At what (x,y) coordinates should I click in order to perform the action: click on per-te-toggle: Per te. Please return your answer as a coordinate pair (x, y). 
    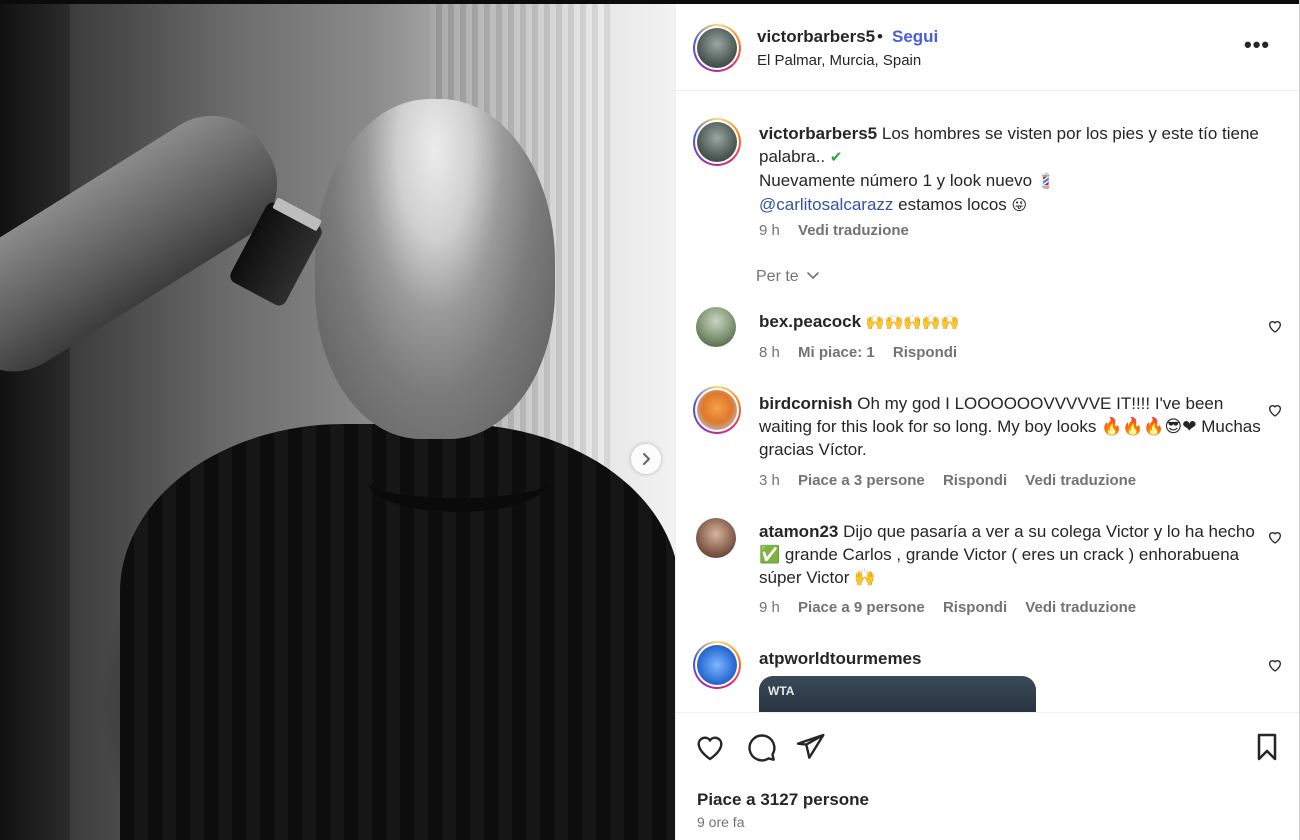
    Looking at the image, I should click on (788, 277).